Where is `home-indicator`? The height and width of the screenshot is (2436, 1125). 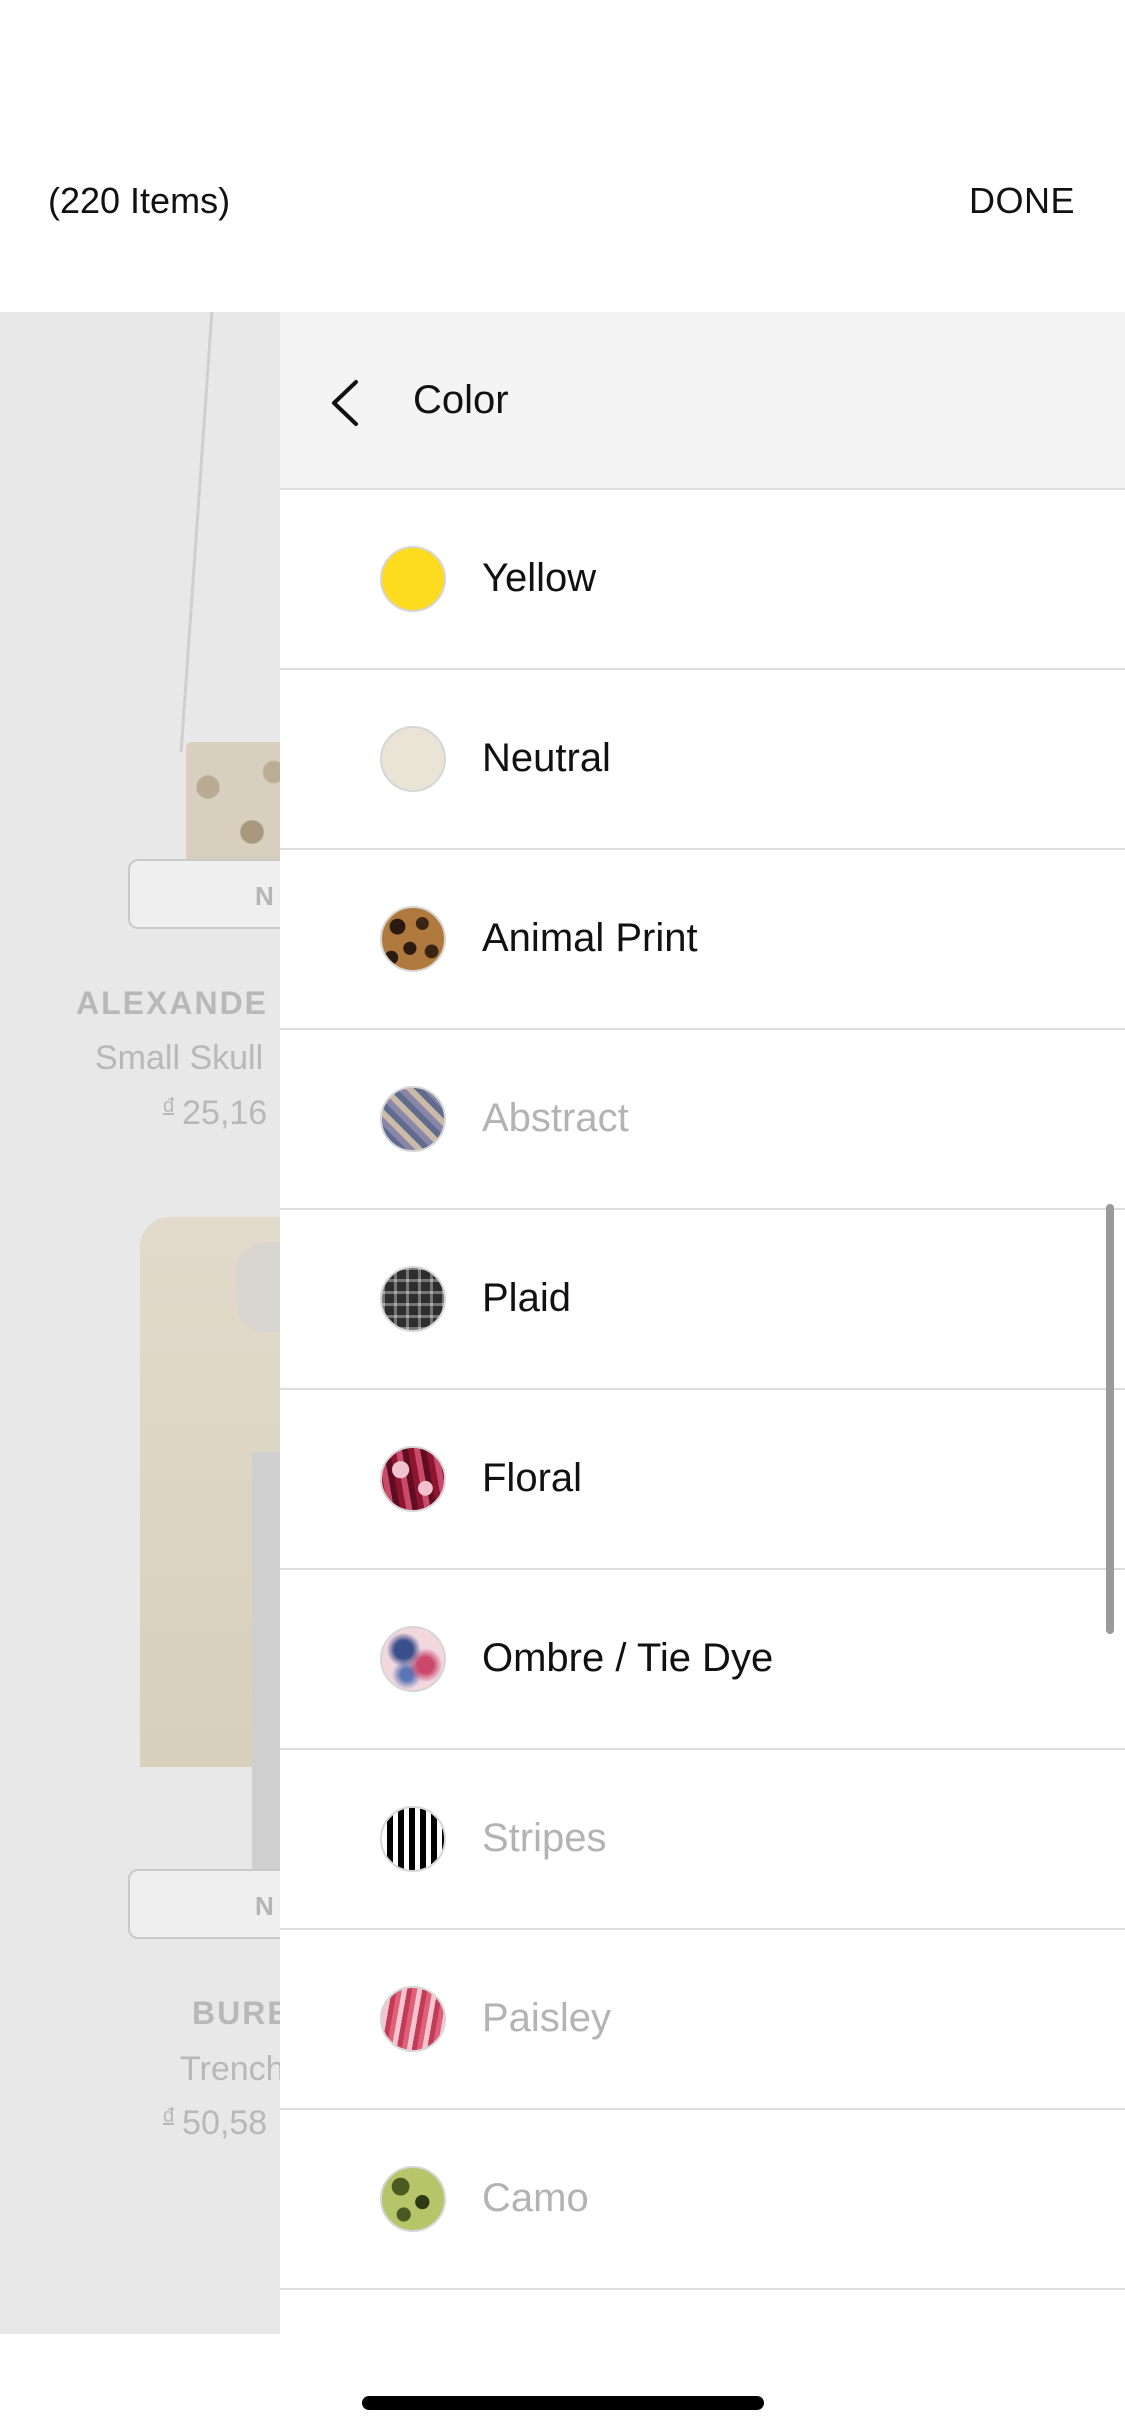 home-indicator is located at coordinates (563, 2403).